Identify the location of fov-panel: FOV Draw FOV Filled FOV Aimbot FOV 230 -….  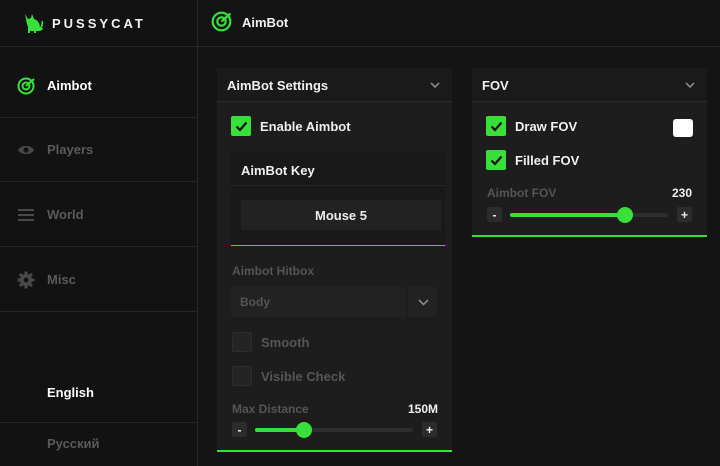
(589, 152).